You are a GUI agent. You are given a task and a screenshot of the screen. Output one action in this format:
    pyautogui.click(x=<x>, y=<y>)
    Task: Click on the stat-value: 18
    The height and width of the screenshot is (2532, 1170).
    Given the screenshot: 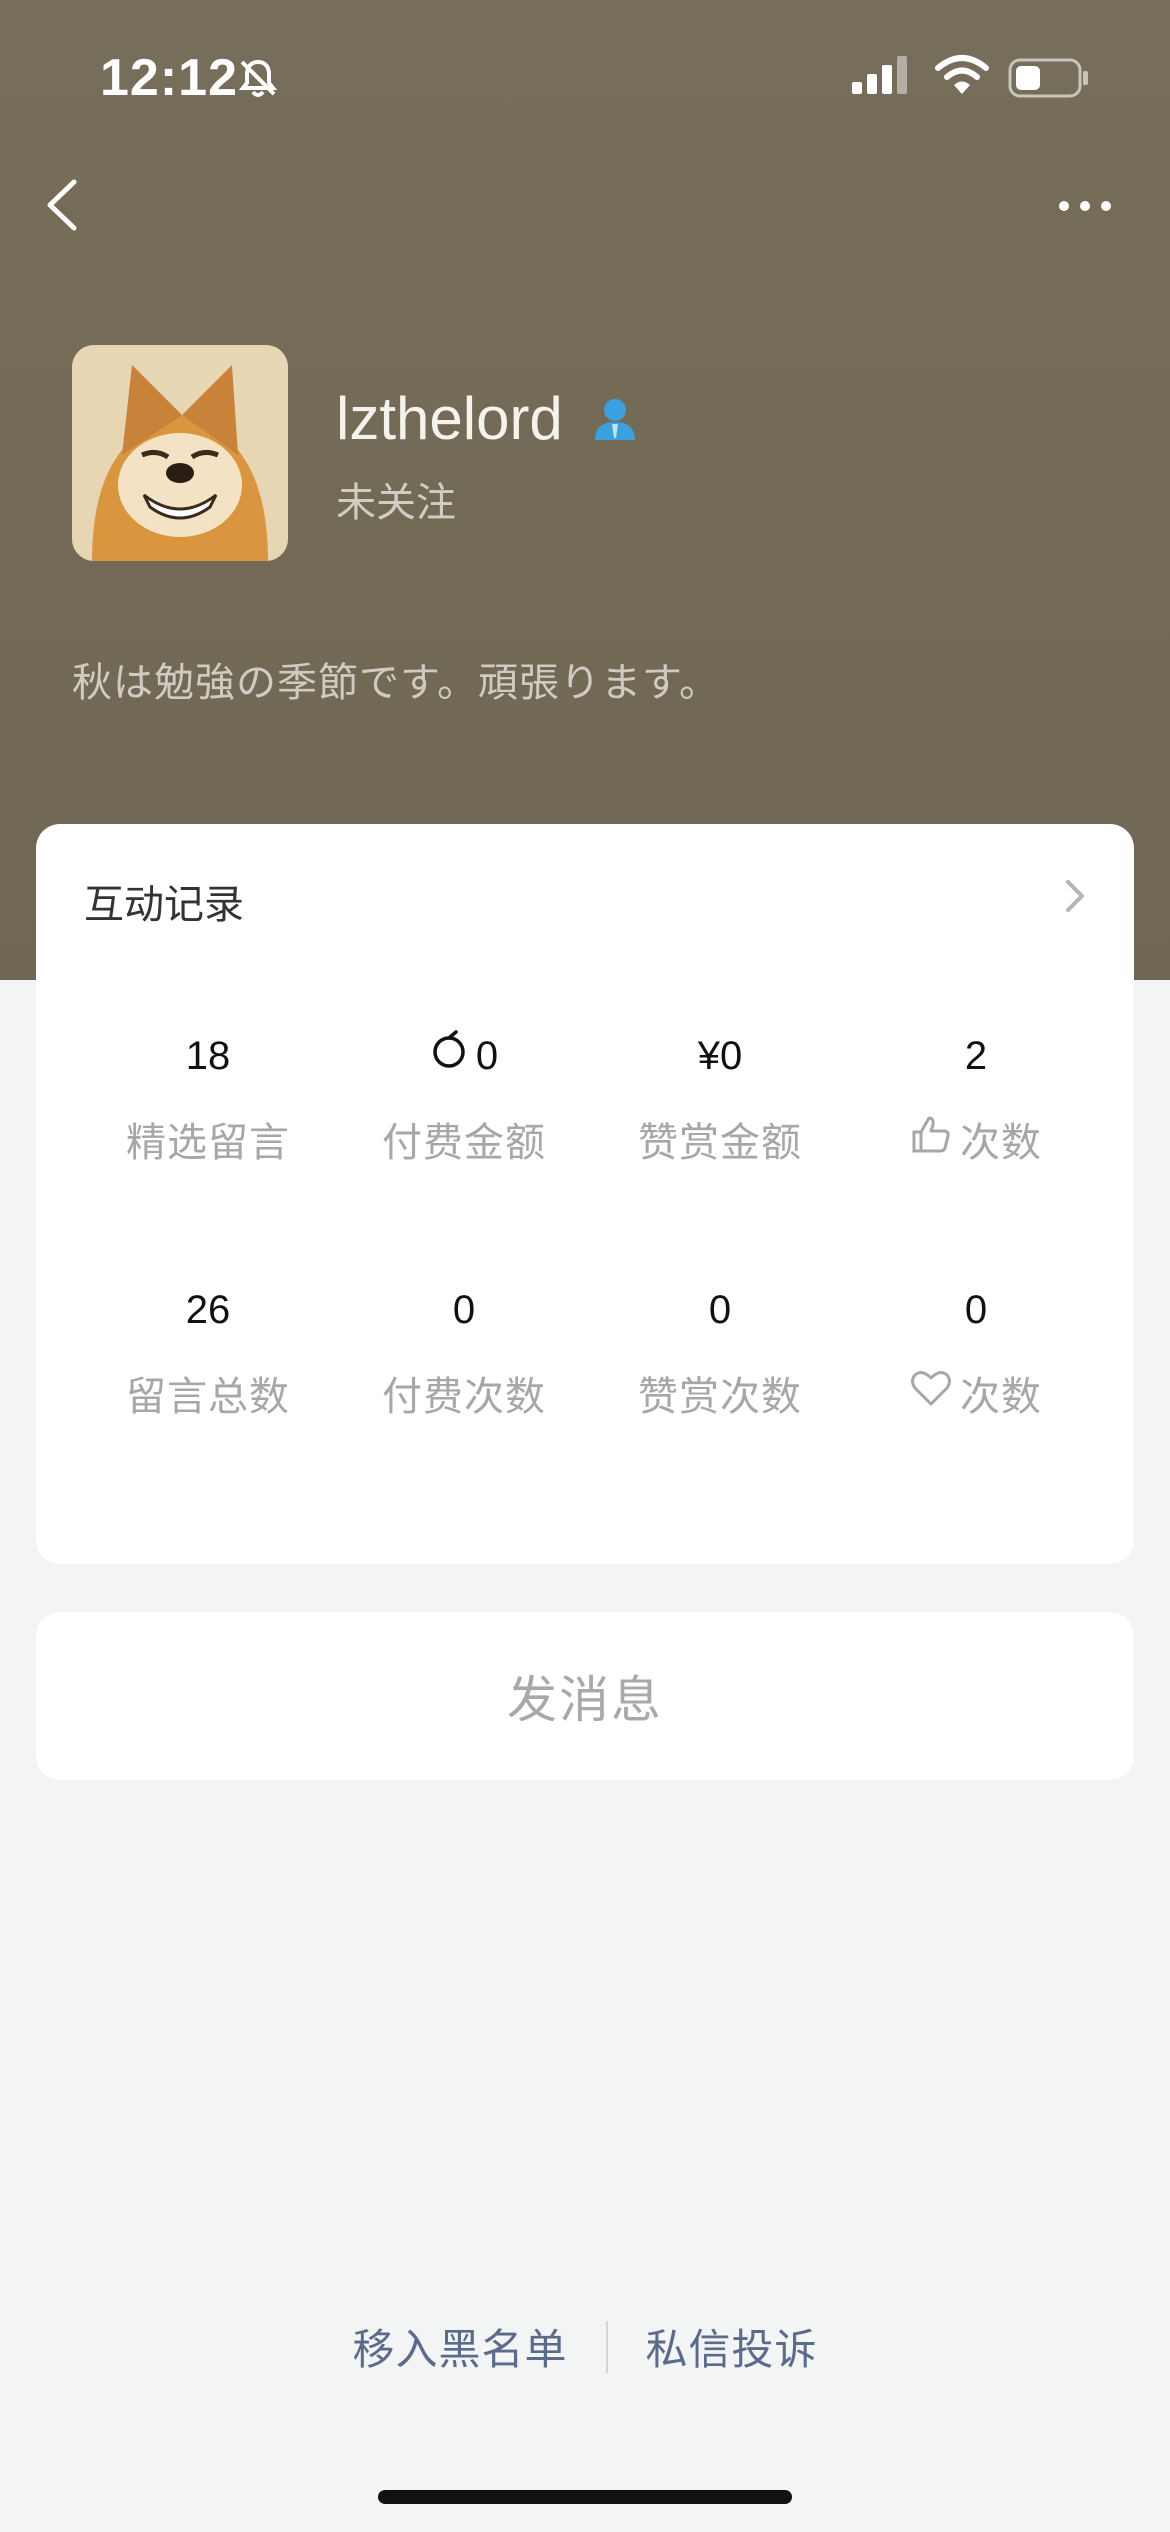 What is the action you would take?
    pyautogui.click(x=208, y=1056)
    